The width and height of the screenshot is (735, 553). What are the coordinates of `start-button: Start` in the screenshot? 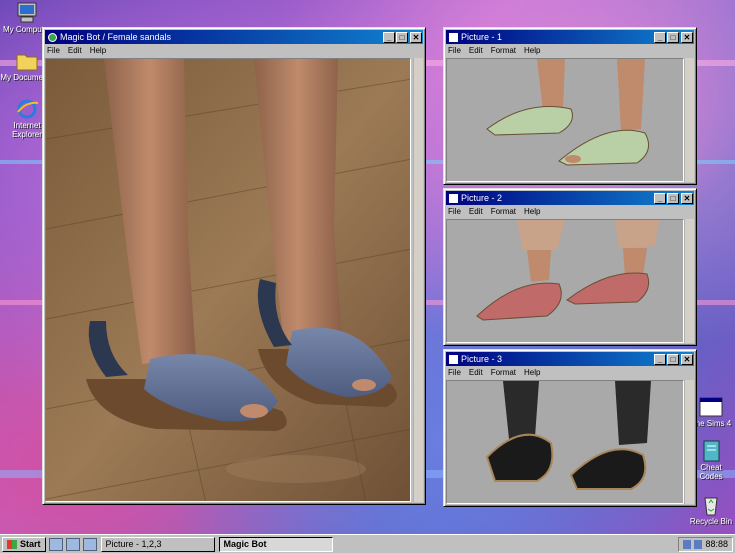 It's located at (24, 544).